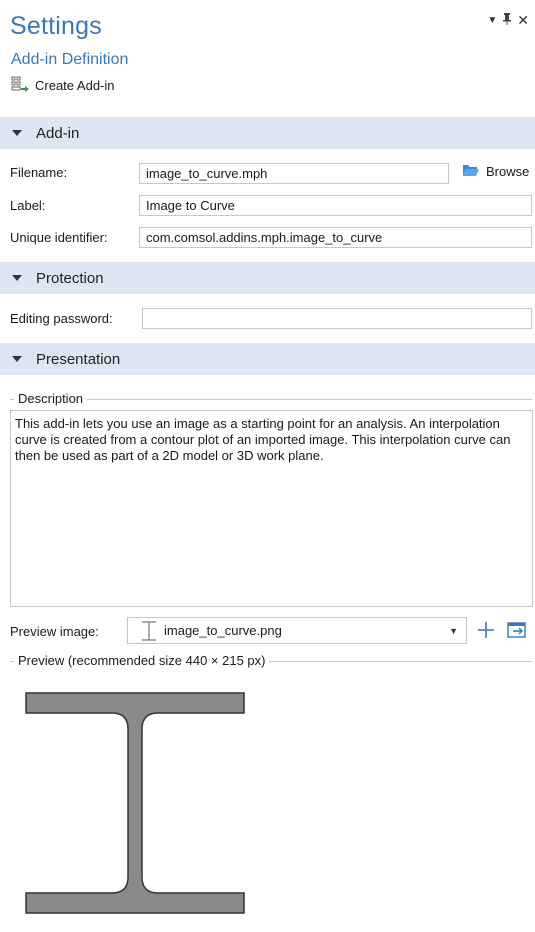 Image resolution: width=535 pixels, height=932 pixels. What do you see at coordinates (28, 205) in the screenshot?
I see `label-label: Label:` at bounding box center [28, 205].